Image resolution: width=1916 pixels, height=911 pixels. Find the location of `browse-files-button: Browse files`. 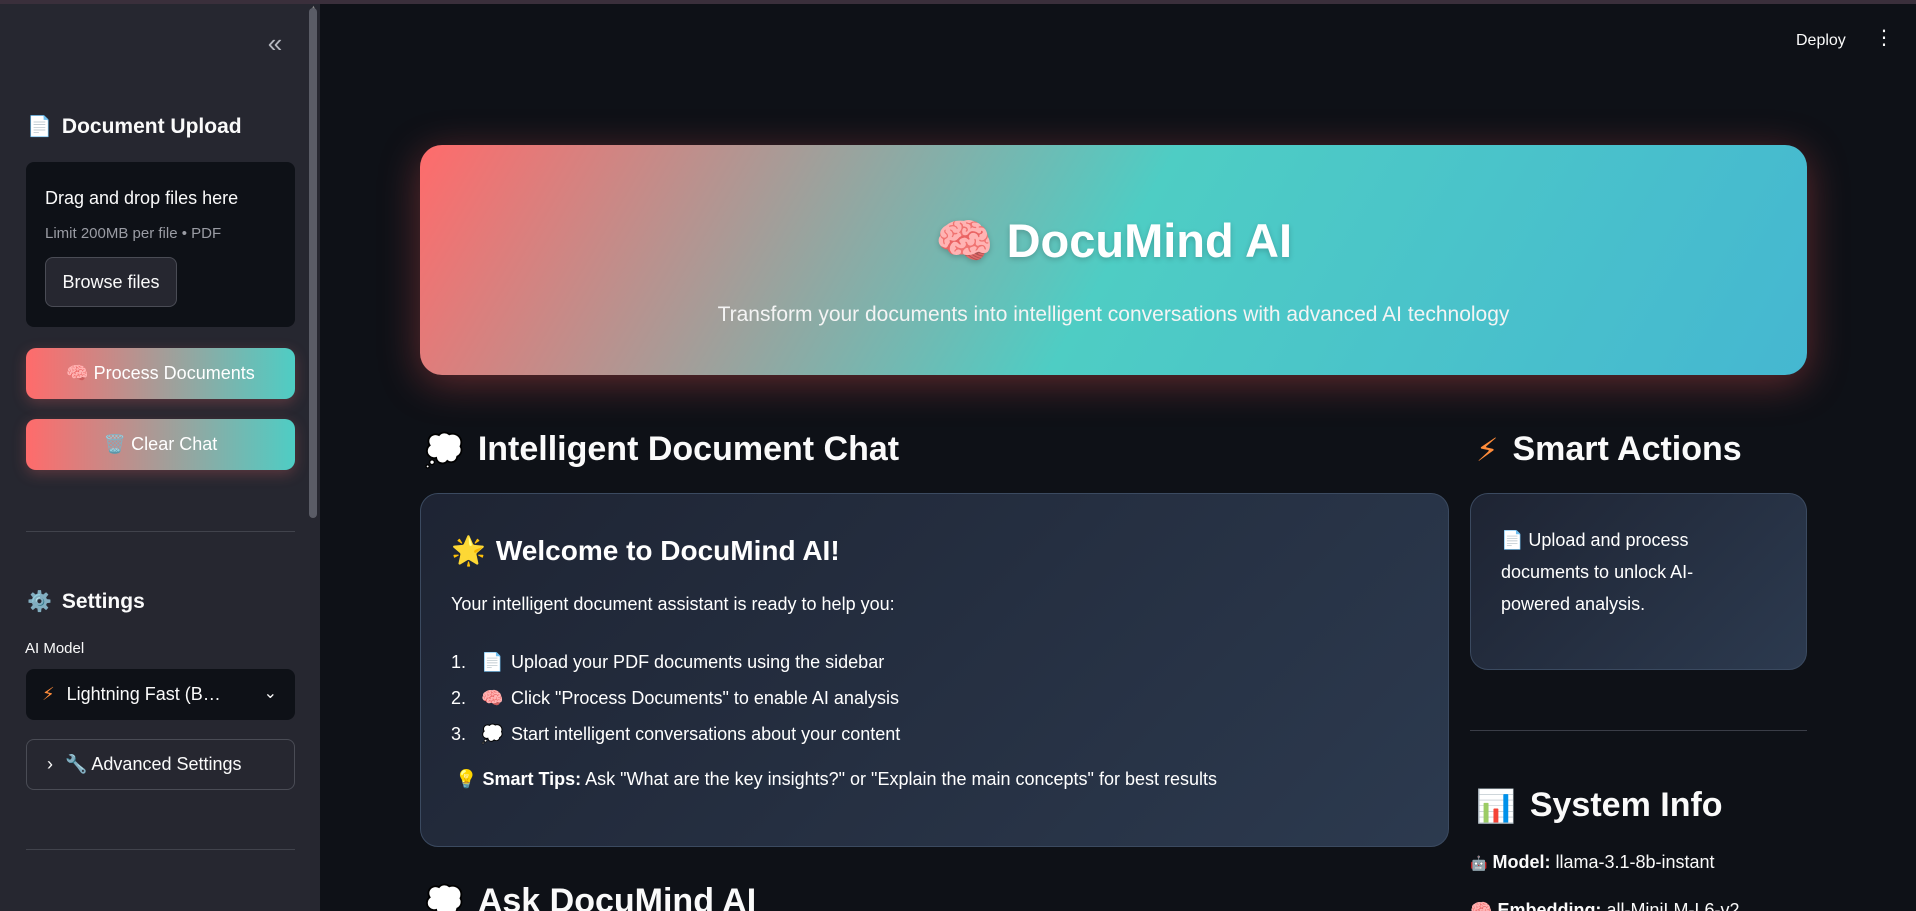

browse-files-button: Browse files is located at coordinates (111, 282).